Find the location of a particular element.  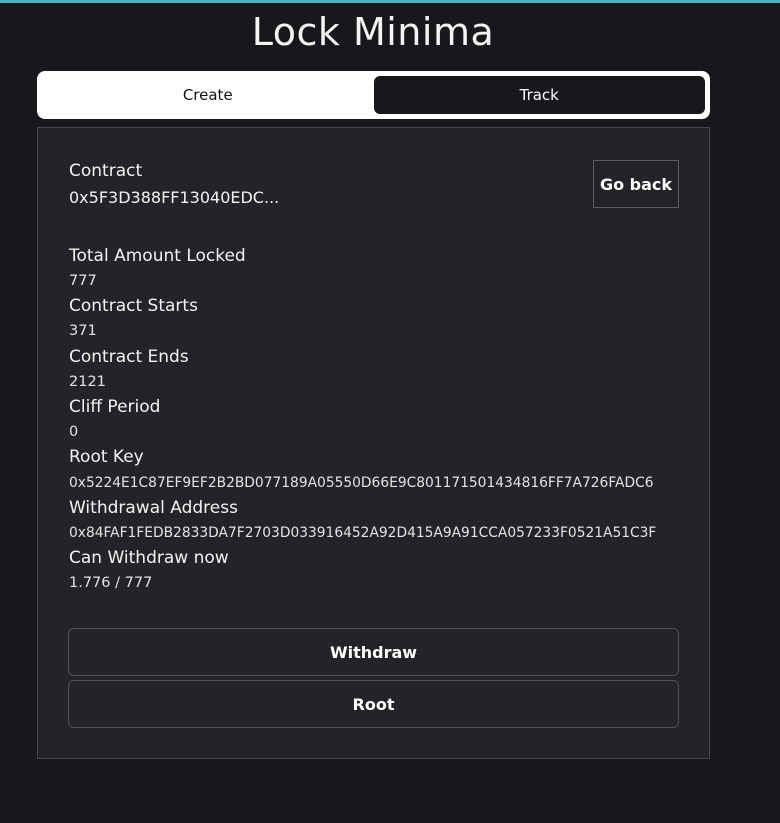

app-title: Lock Minima is located at coordinates (373, 32).